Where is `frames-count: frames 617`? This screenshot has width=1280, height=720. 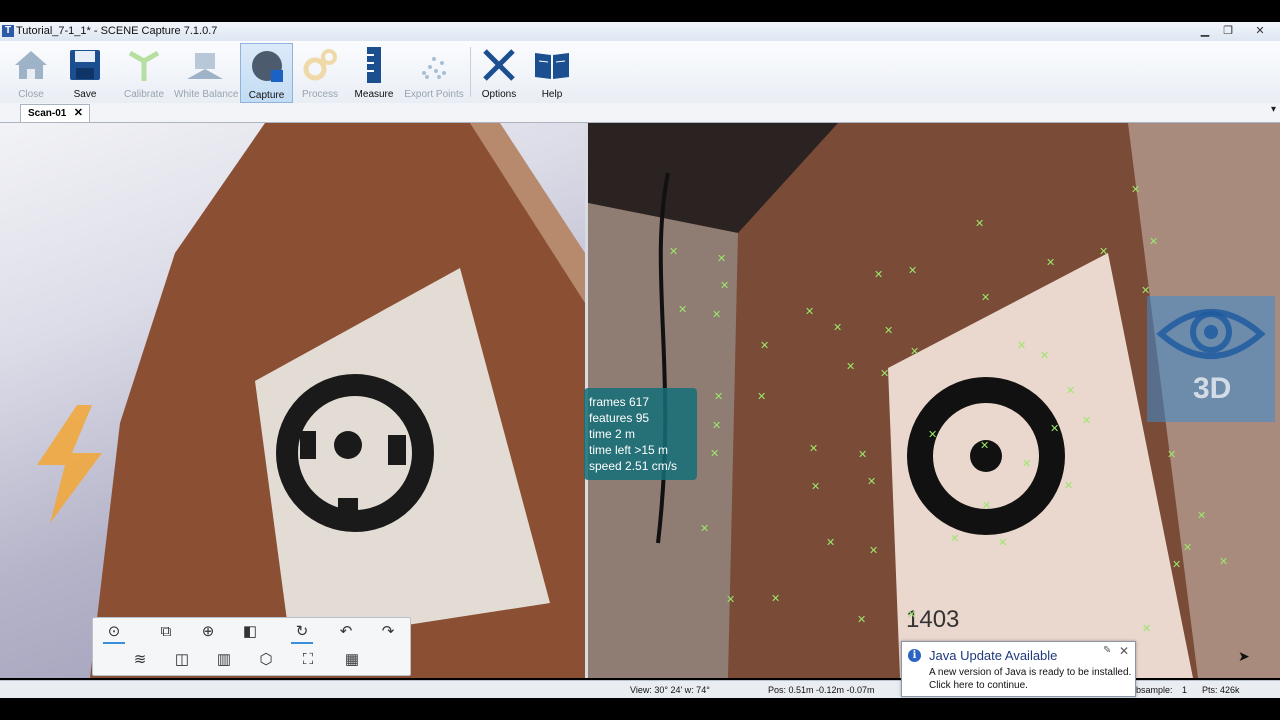 frames-count: frames 617 is located at coordinates (619, 402).